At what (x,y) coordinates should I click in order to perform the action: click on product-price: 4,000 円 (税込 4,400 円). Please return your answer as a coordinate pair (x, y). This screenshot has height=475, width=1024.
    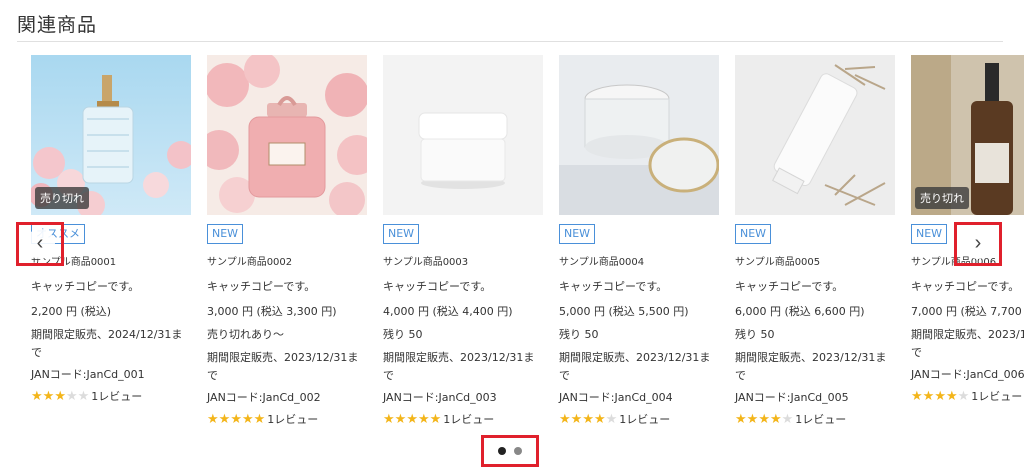
    Looking at the image, I should click on (448, 311).